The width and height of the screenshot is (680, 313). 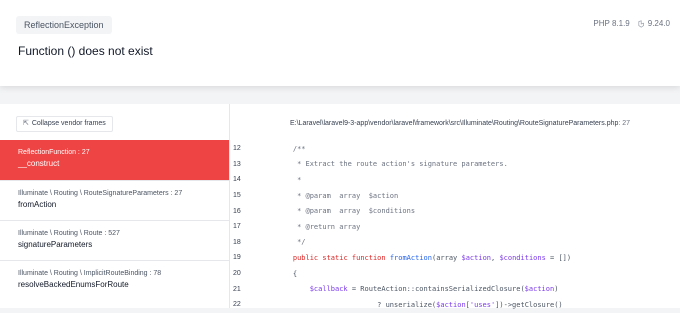 What do you see at coordinates (55, 244) in the screenshot?
I see `frame-function: signatureParameters` at bounding box center [55, 244].